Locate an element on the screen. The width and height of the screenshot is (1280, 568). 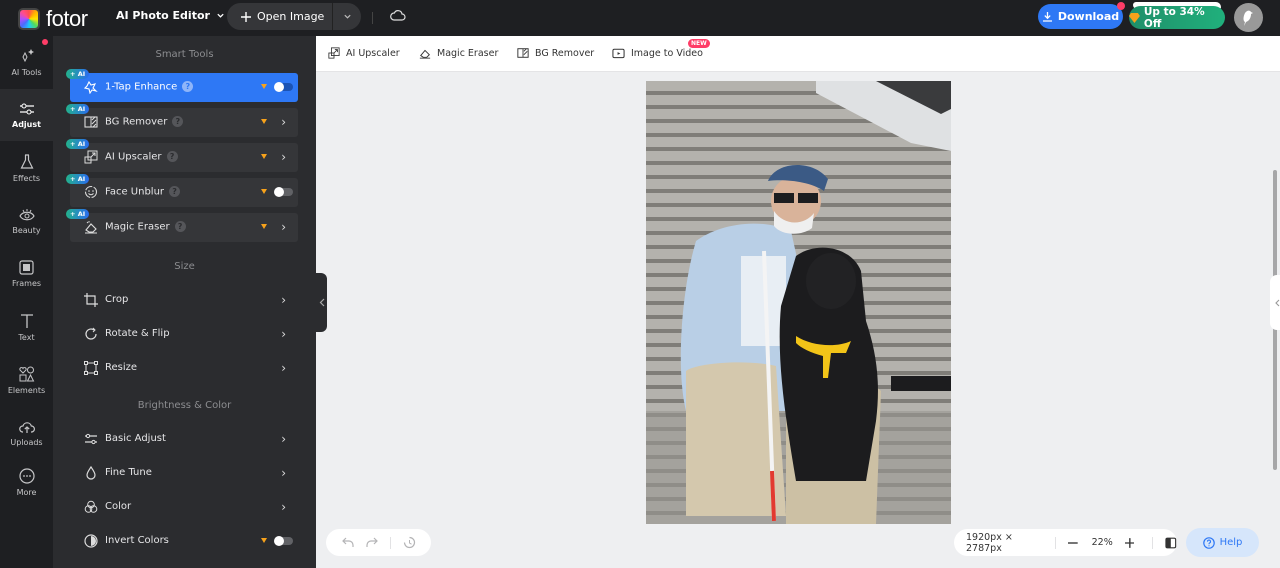
tool-magic-eraser: + AI Magic Eraser? › is located at coordinates (182, 225).